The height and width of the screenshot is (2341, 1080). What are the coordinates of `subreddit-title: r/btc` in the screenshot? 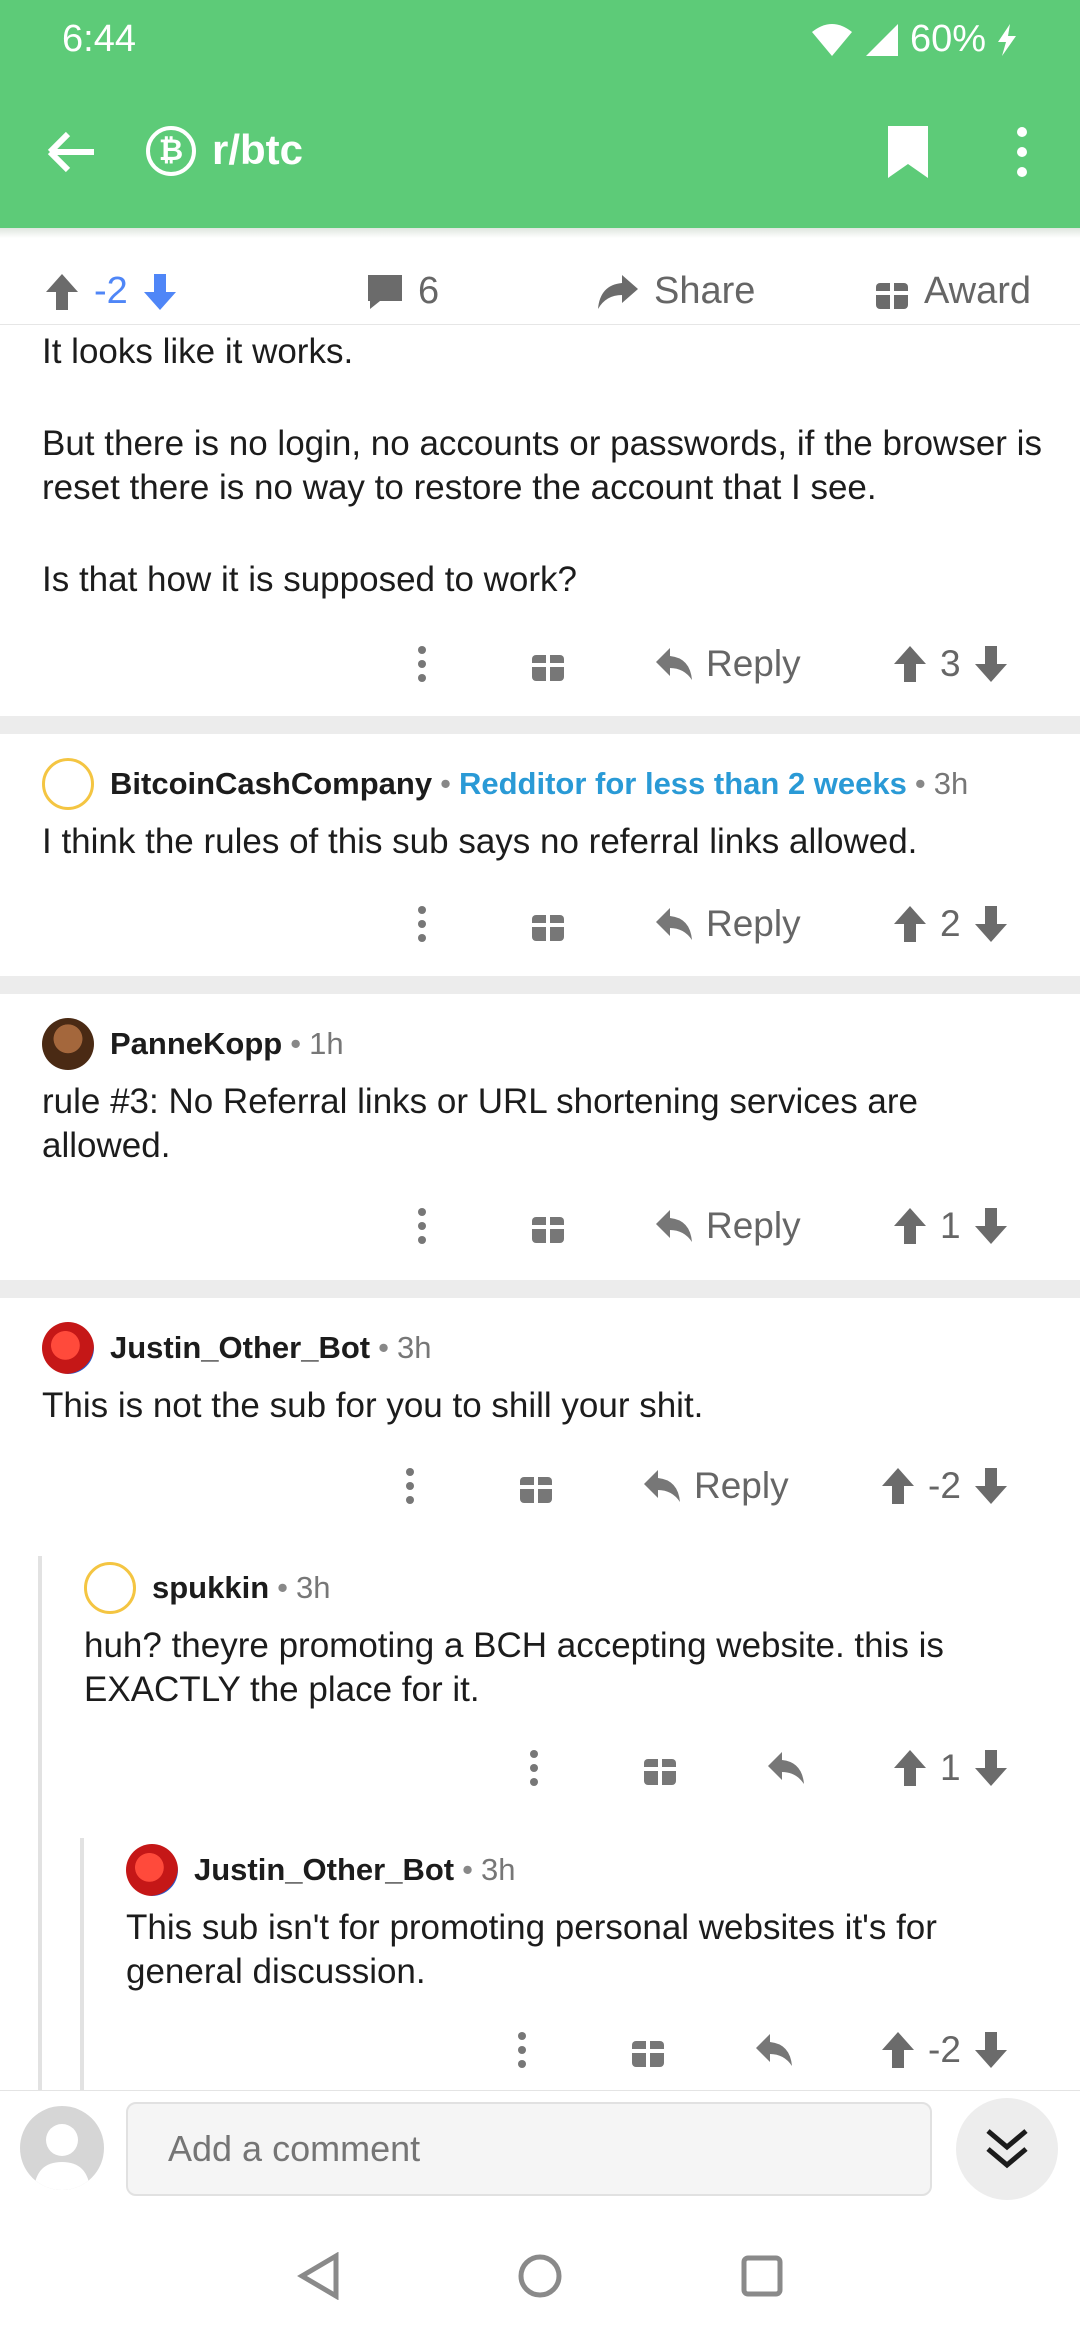 It's located at (257, 150).